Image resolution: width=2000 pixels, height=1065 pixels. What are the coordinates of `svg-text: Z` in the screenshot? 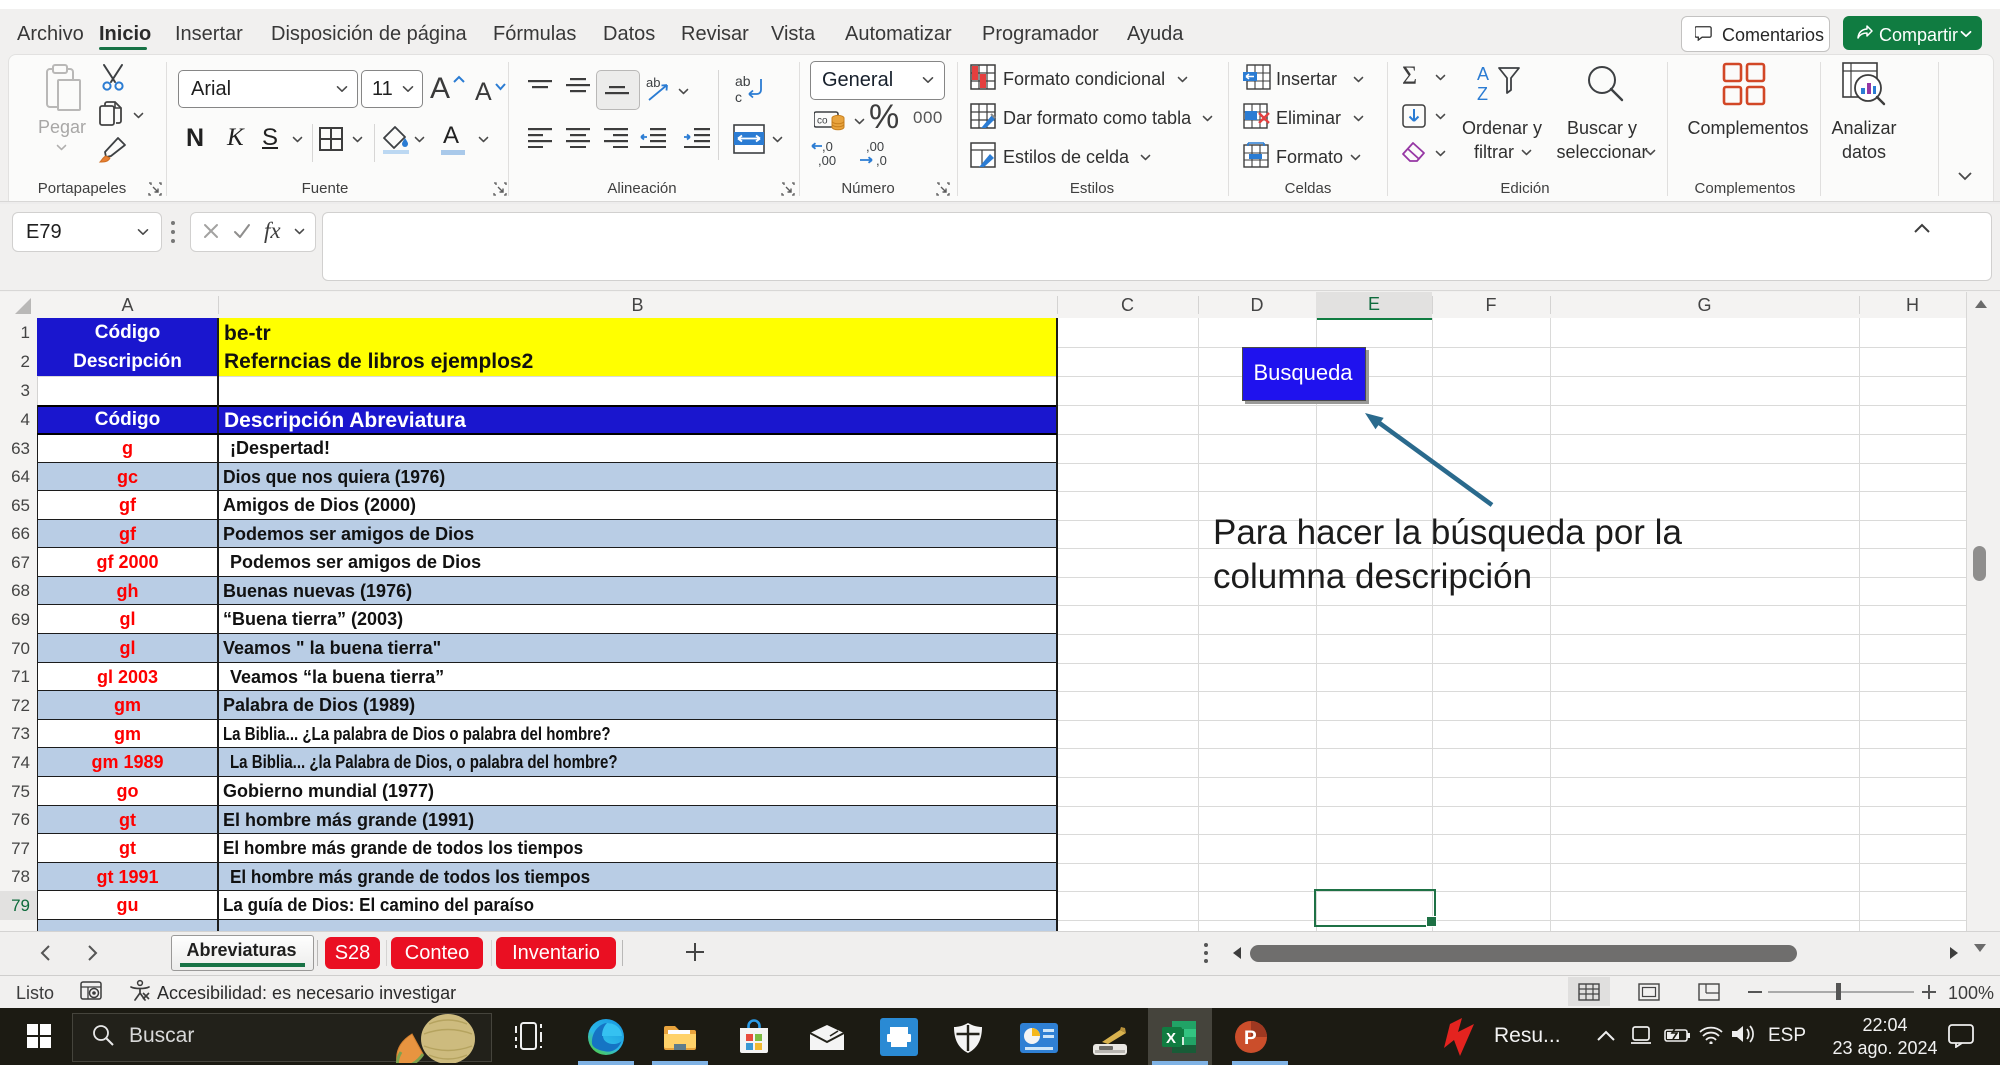 It's located at (1482, 94).